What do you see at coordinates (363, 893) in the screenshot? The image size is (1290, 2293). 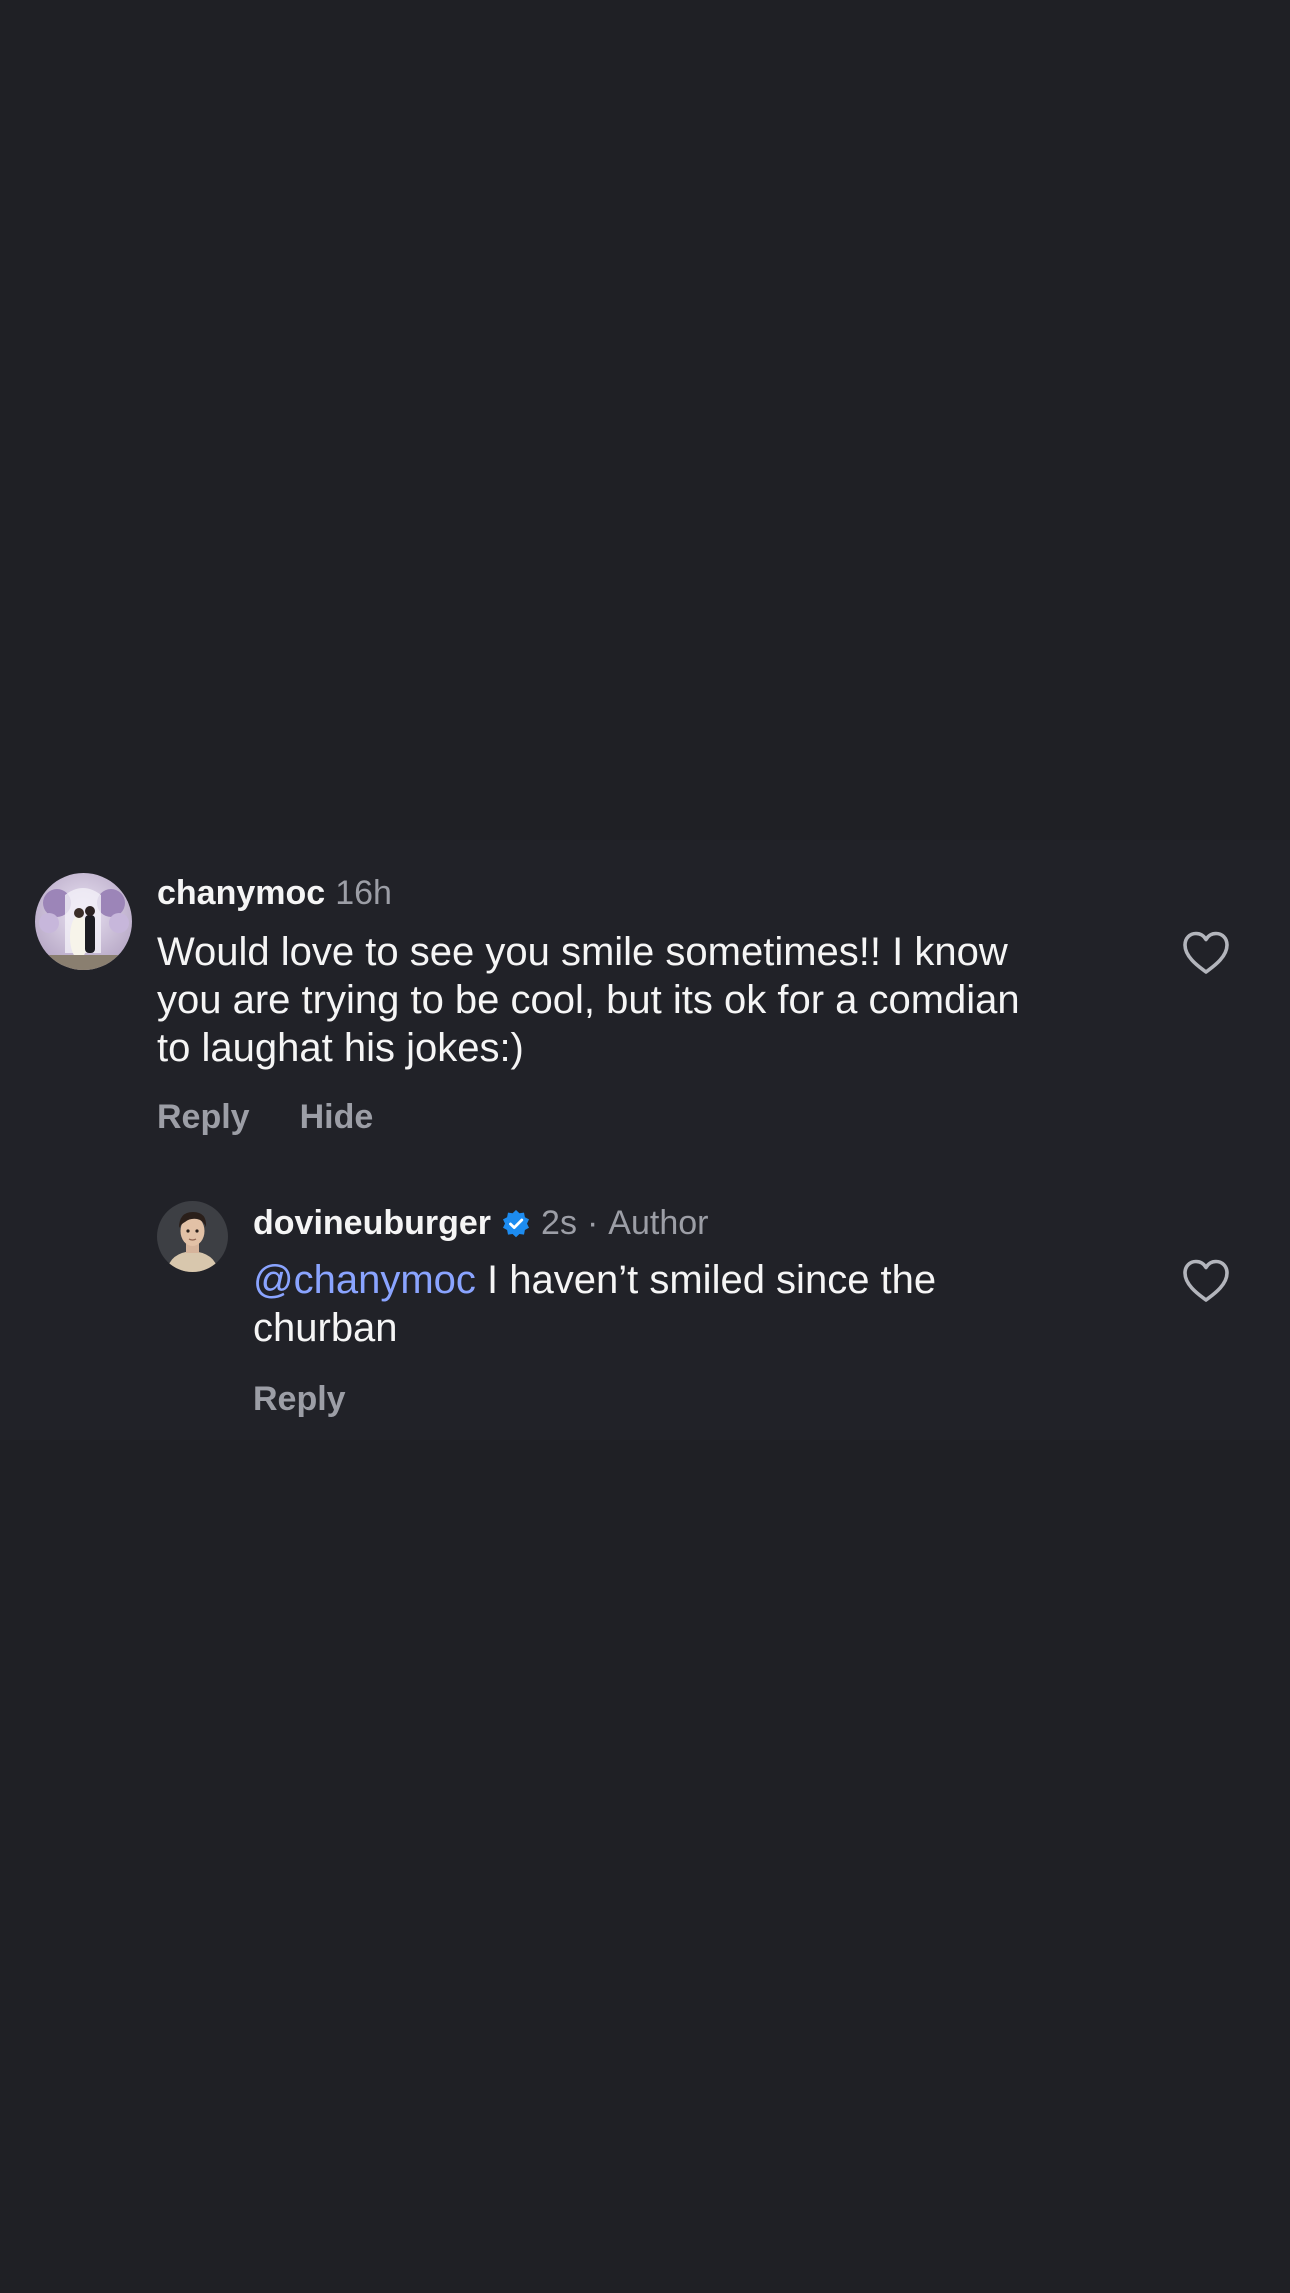 I see `comment-timestamp: 16h` at bounding box center [363, 893].